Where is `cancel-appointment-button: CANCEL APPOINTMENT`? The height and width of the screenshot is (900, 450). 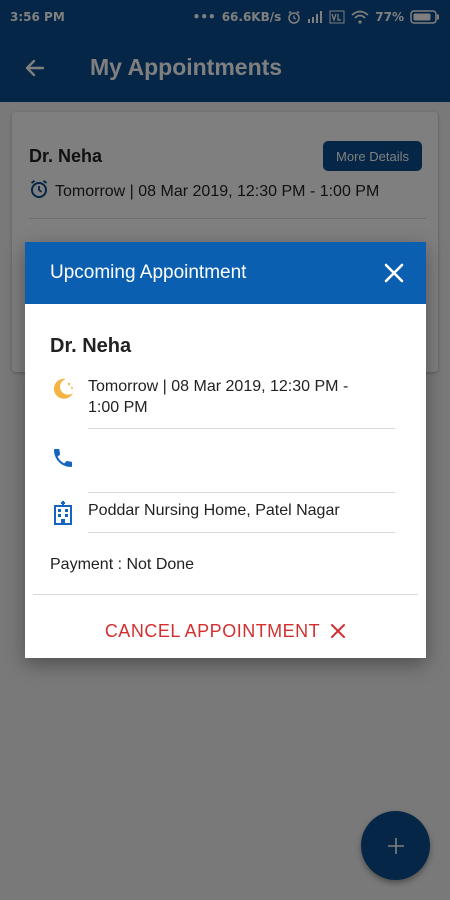
cancel-appointment-button: CANCEL APPOINTMENT is located at coordinates (225, 631).